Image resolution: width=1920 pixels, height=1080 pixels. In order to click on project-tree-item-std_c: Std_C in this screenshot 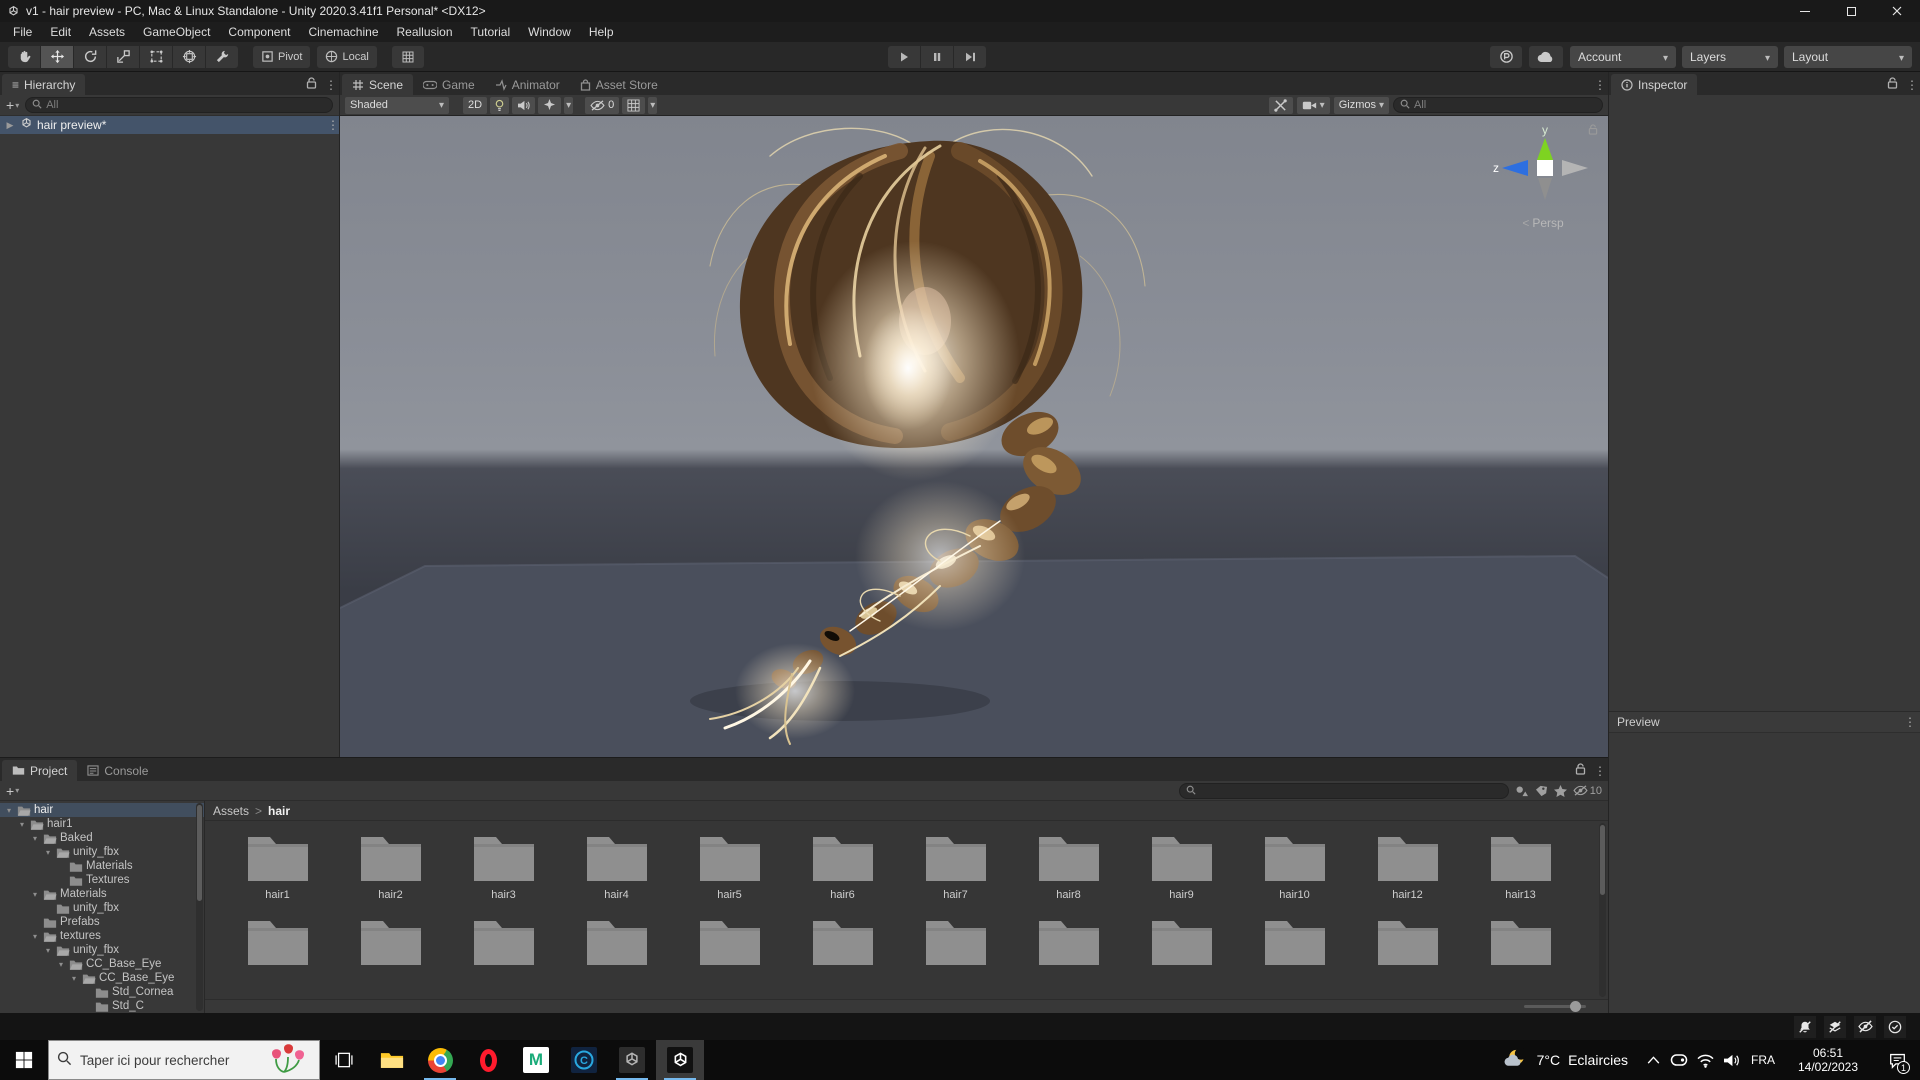, I will do `click(102, 1006)`.